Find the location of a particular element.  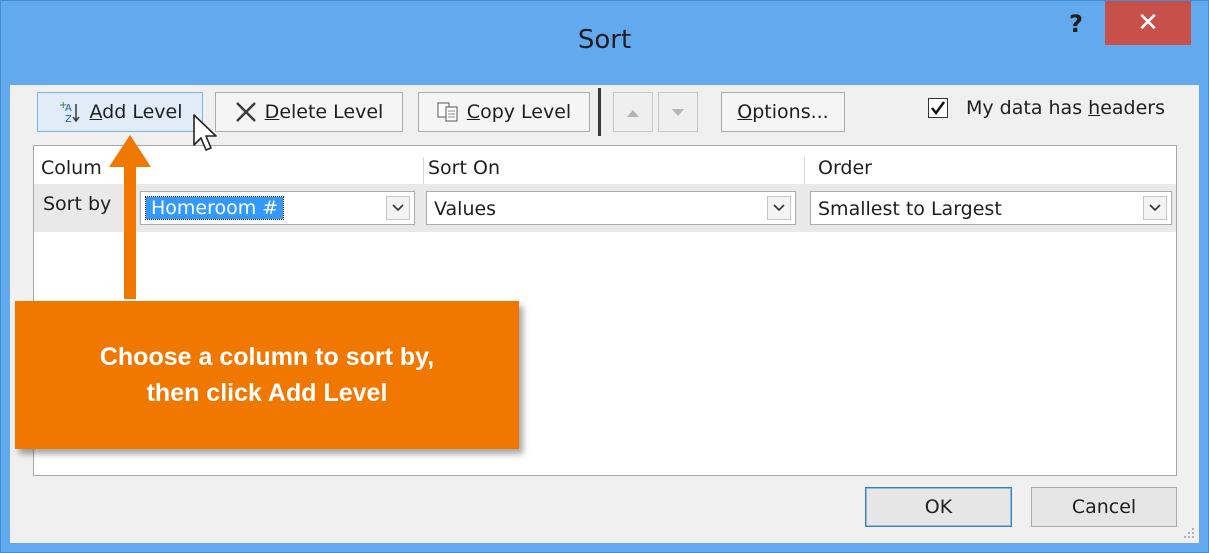

cancel-button: Cancel is located at coordinates (1104, 507).